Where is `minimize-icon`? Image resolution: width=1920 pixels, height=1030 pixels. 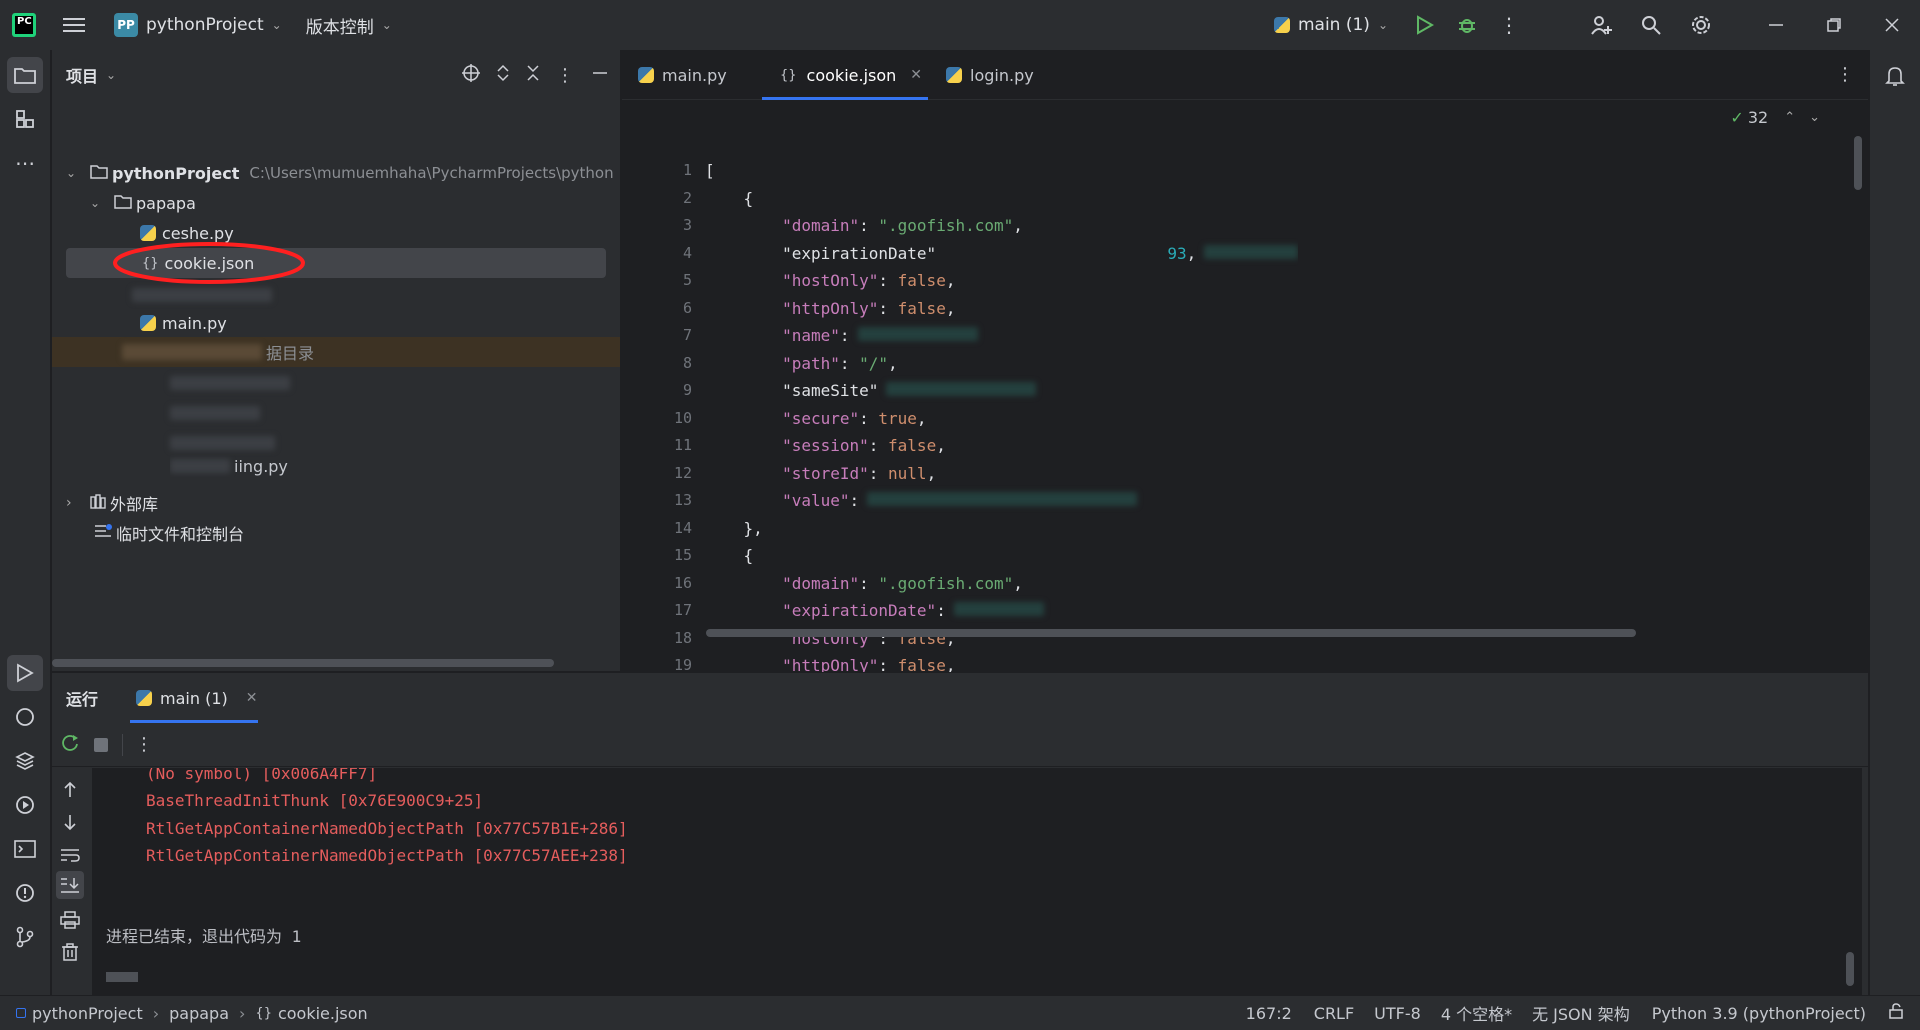 minimize-icon is located at coordinates (1776, 25).